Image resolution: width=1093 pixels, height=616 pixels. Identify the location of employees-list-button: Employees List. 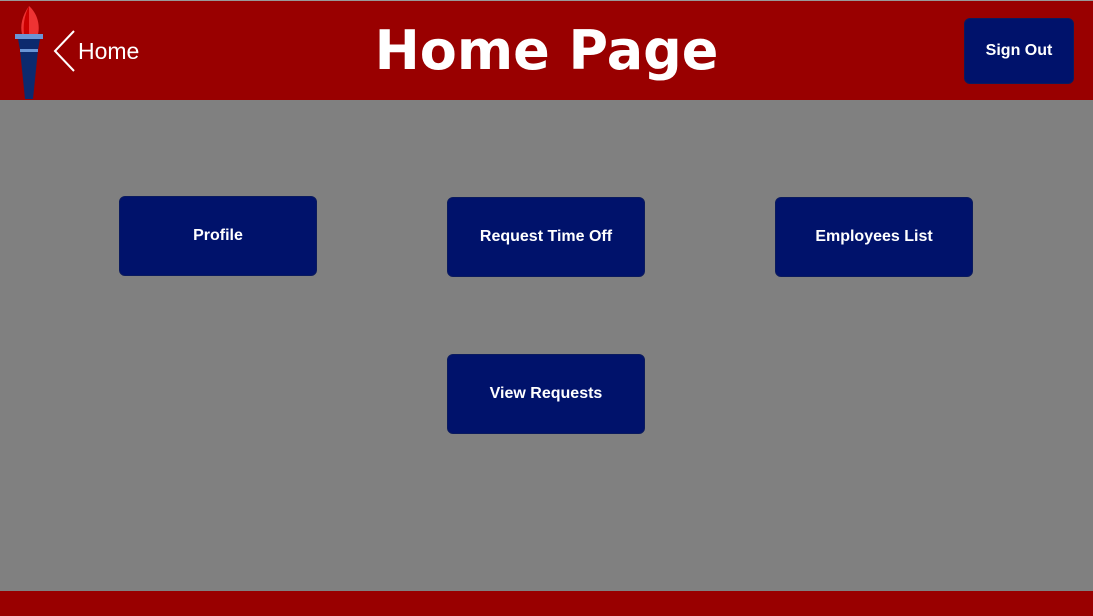
(874, 237).